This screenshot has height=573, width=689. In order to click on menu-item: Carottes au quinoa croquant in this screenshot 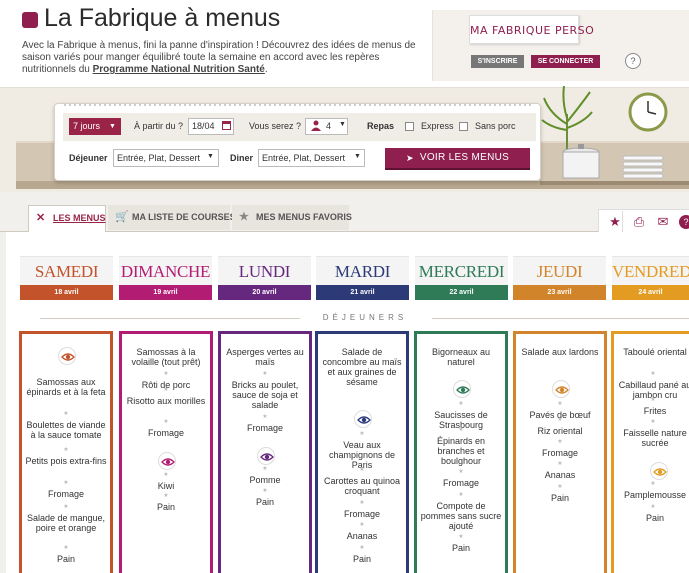, I will do `click(362, 486)`.